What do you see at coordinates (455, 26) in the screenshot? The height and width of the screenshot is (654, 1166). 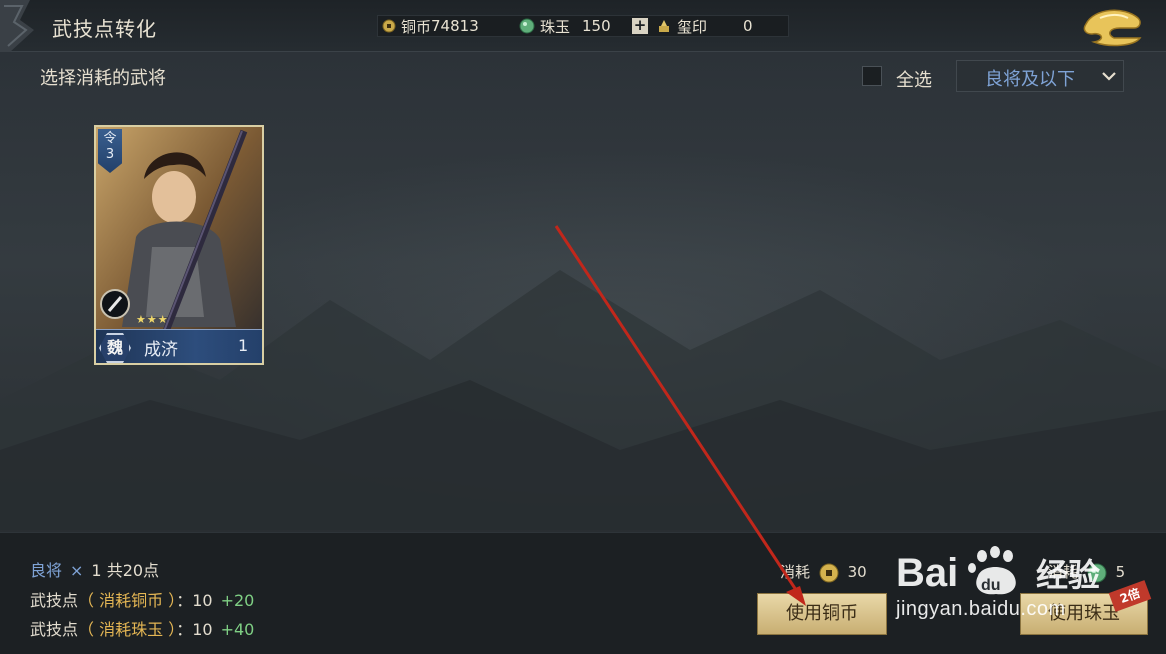 I see `copper-value: 74813` at bounding box center [455, 26].